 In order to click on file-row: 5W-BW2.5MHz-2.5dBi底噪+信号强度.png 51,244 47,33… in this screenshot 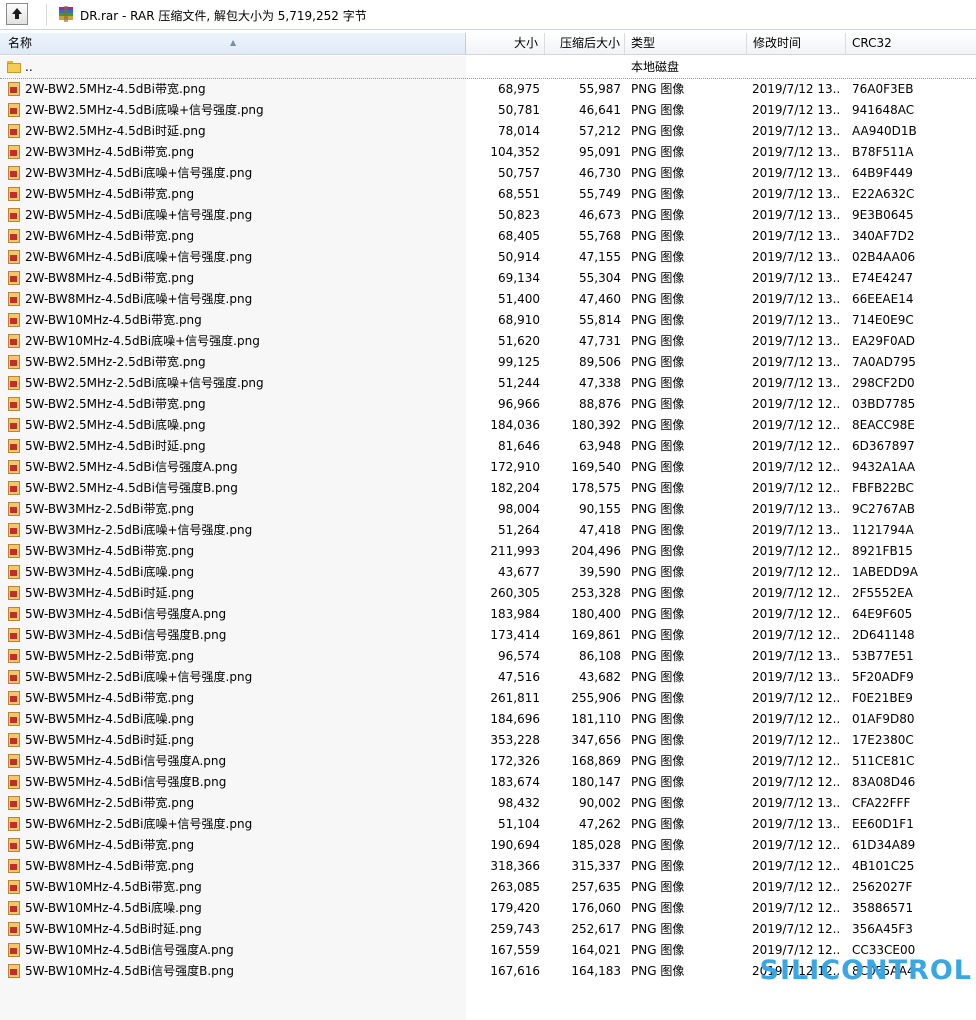, I will do `click(488, 383)`.